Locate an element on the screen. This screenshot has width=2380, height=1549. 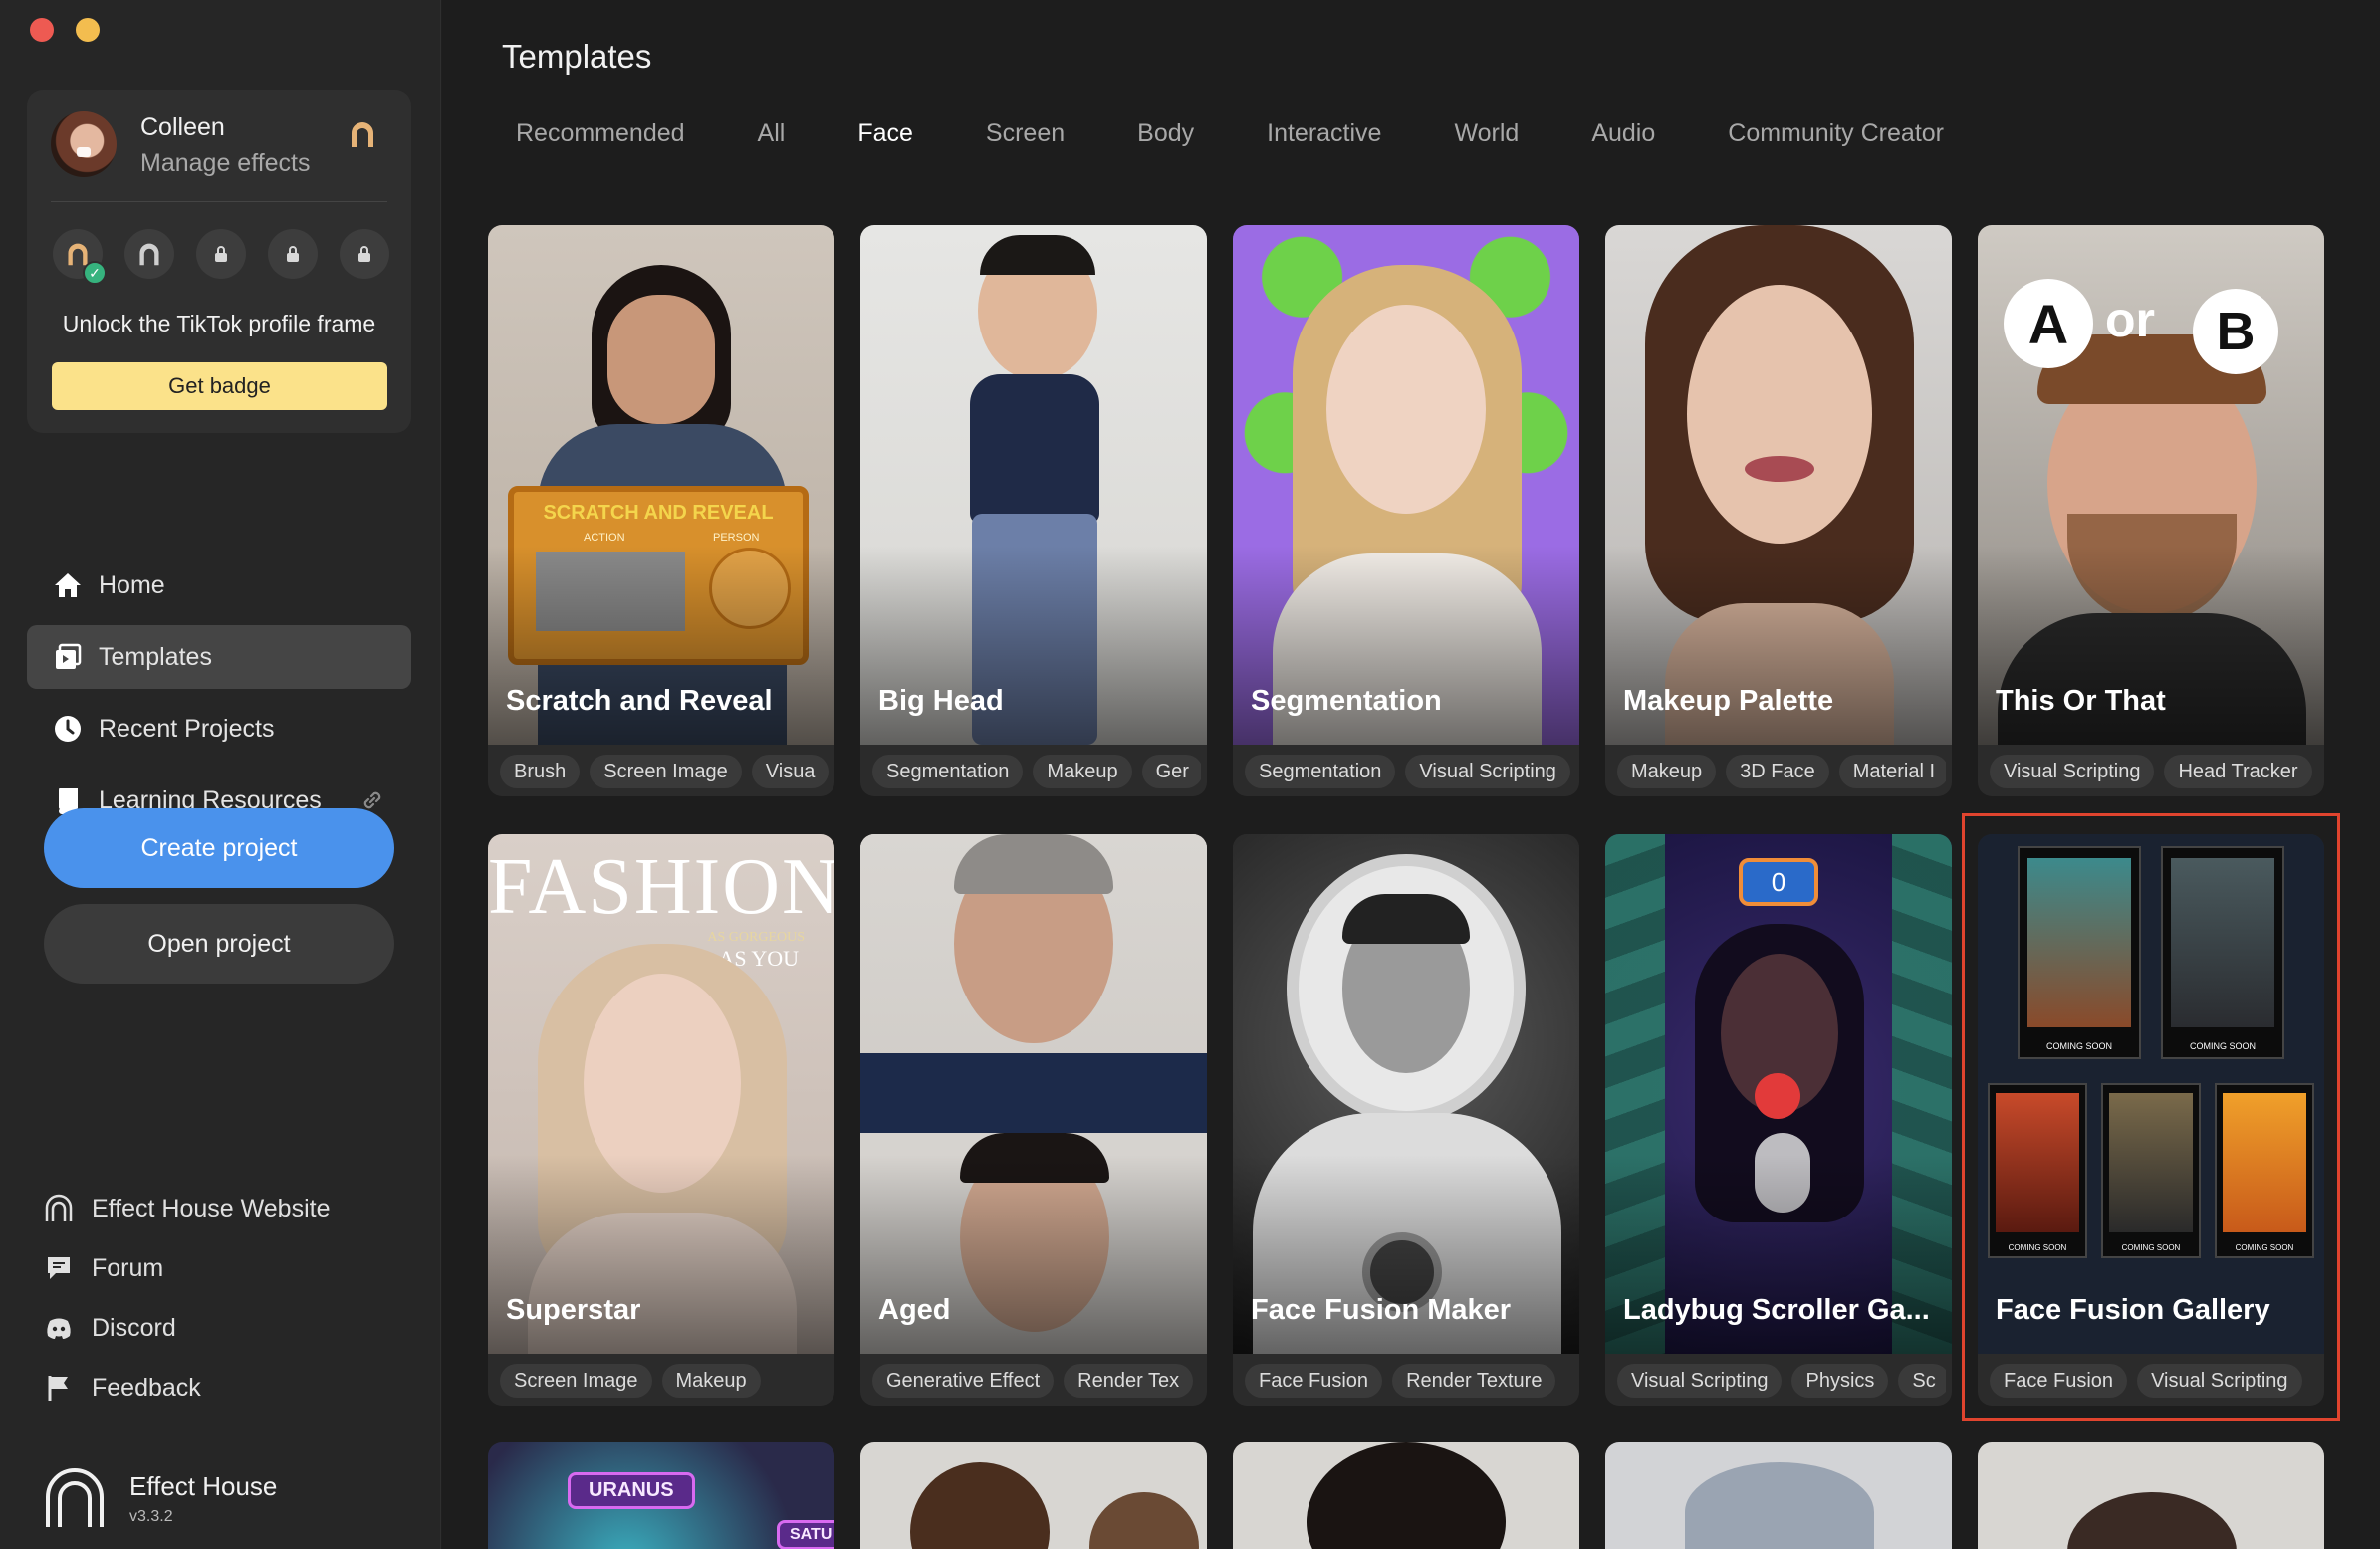
tab-interactive: Interactive is located at coordinates (1324, 133).